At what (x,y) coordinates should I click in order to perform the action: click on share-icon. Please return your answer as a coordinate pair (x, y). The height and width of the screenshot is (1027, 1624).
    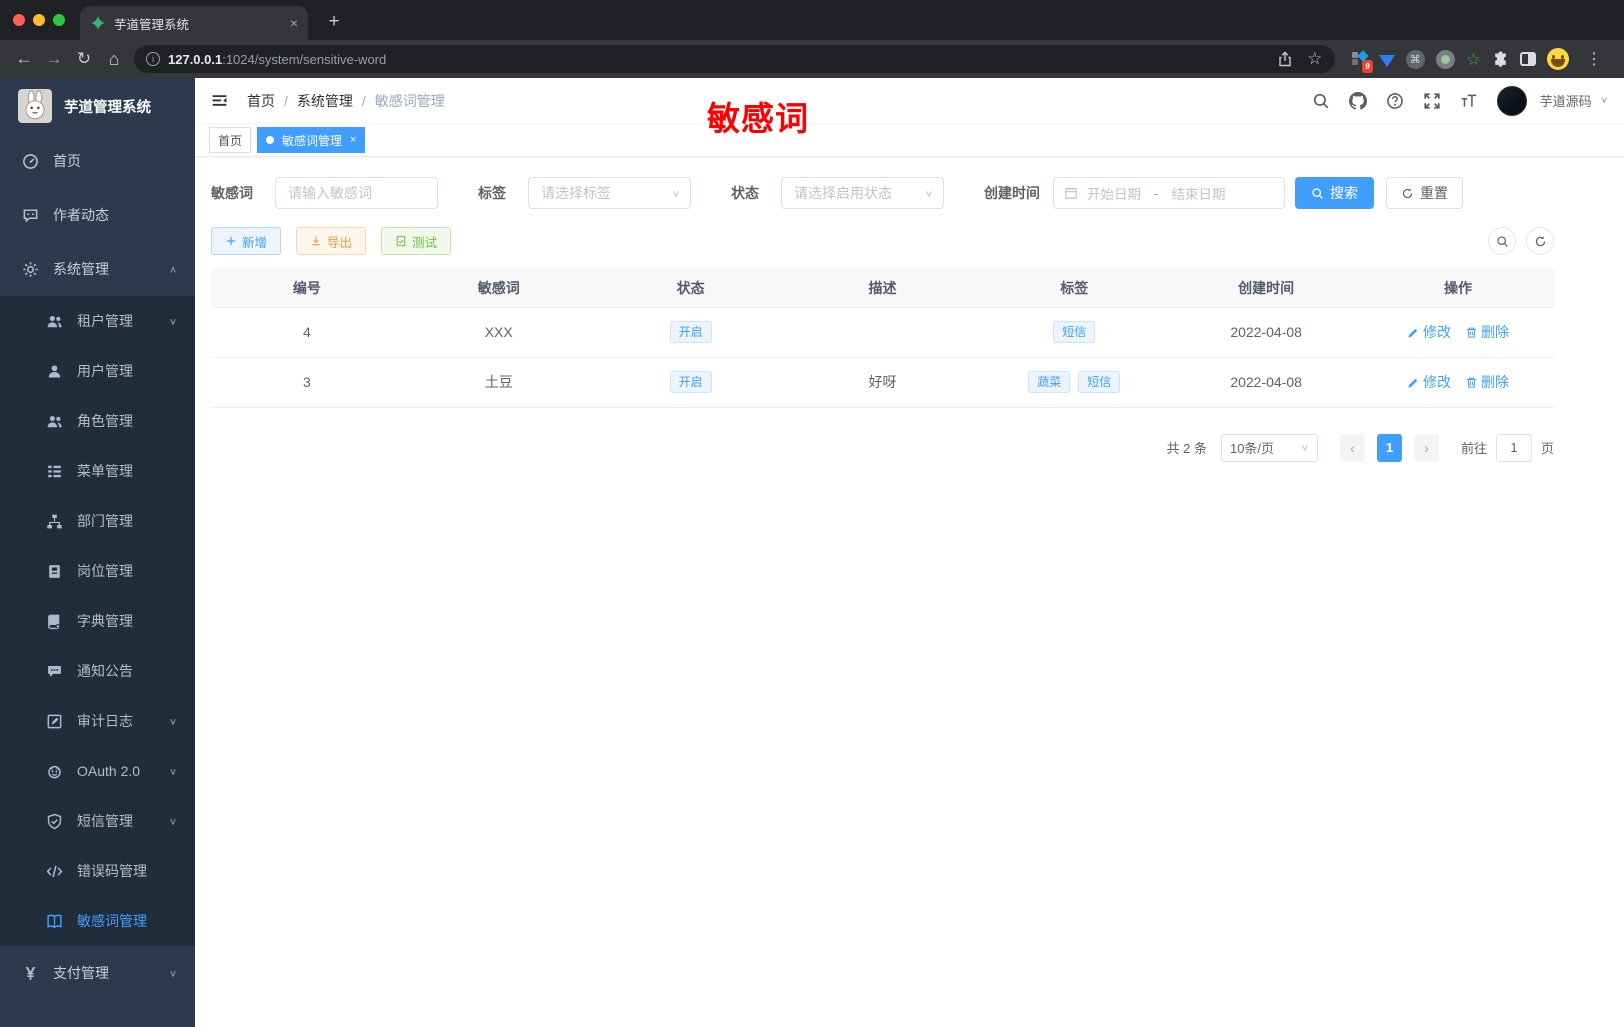
    Looking at the image, I should click on (1285, 59).